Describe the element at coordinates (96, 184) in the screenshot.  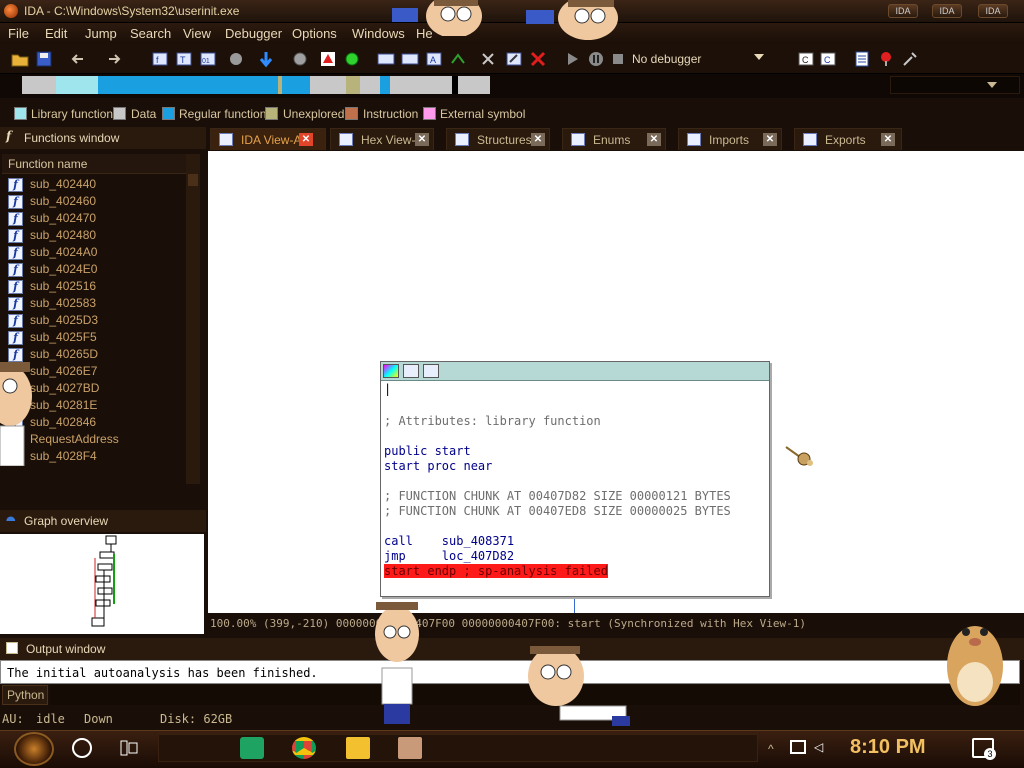
I see `function-list-item: f sub_402440` at that location.